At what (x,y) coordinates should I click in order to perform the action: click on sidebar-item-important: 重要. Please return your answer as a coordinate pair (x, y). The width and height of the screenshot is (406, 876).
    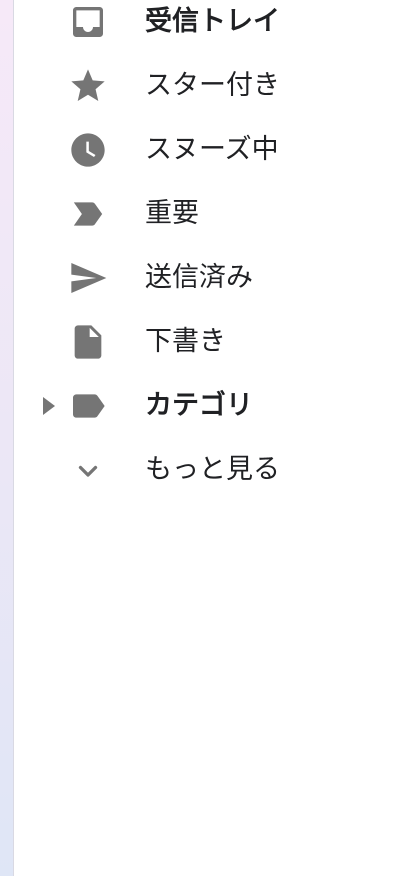
    Looking at the image, I should click on (210, 212).